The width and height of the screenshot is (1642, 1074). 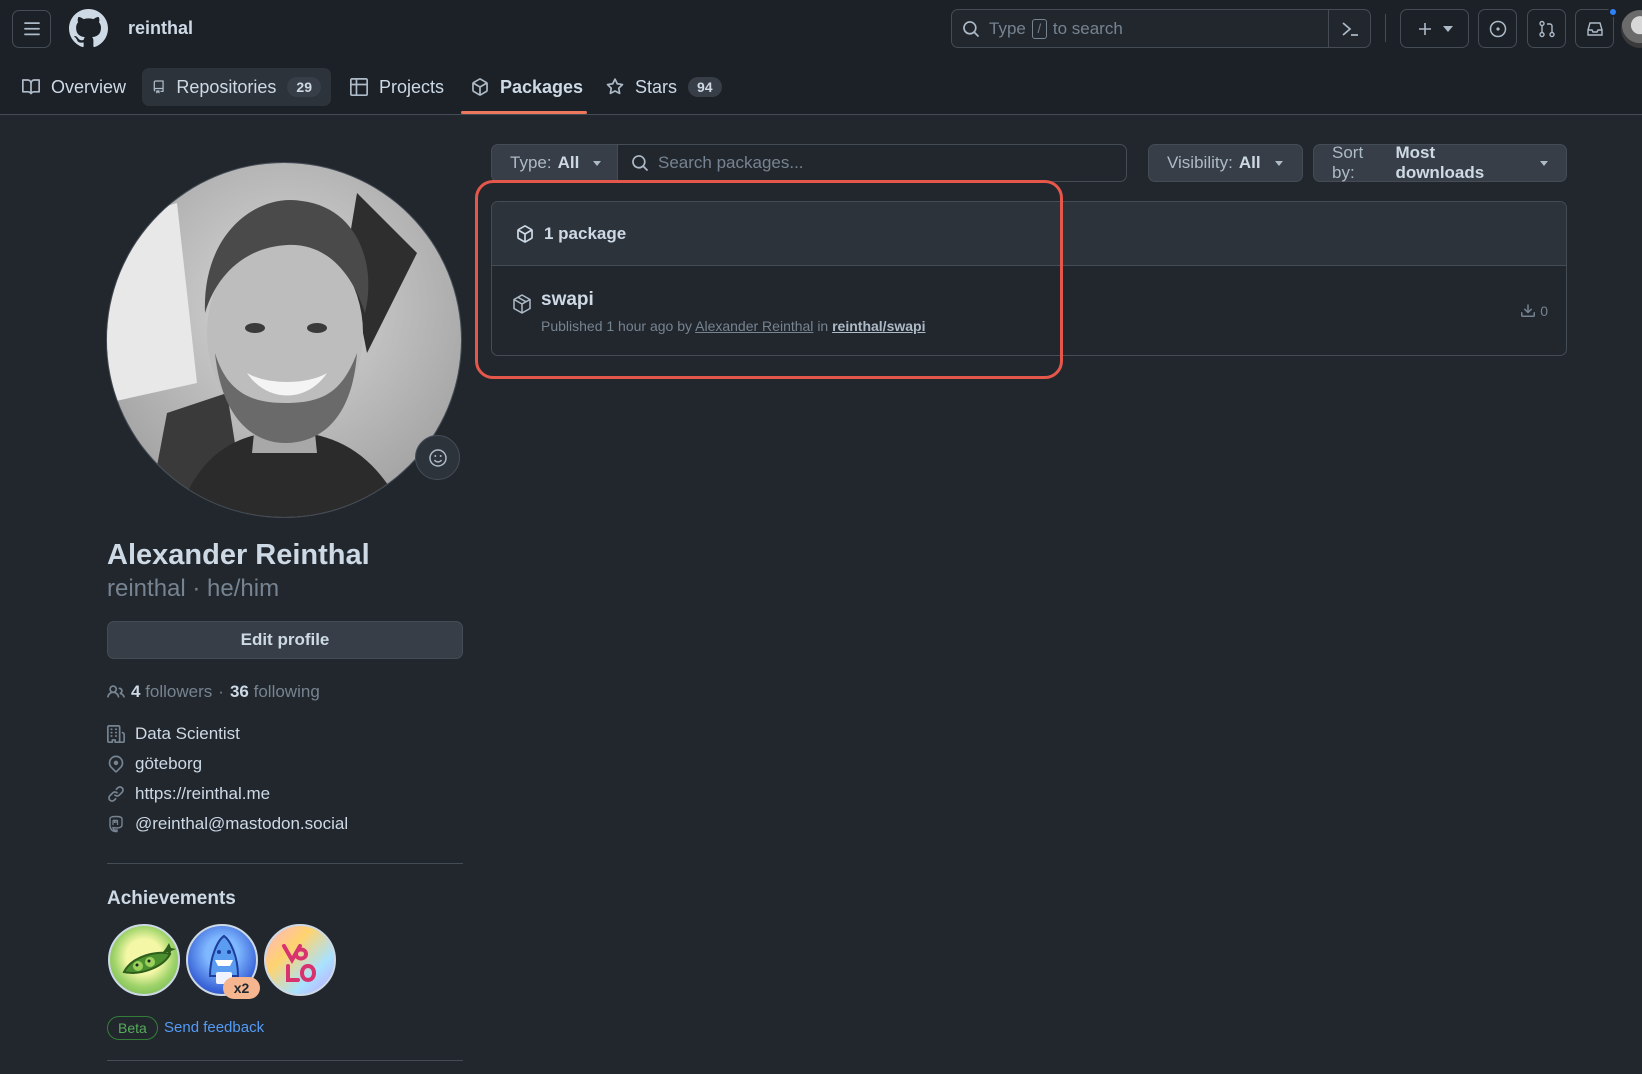 I want to click on type-filter-dropdown: Type: All, so click(x=554, y=163).